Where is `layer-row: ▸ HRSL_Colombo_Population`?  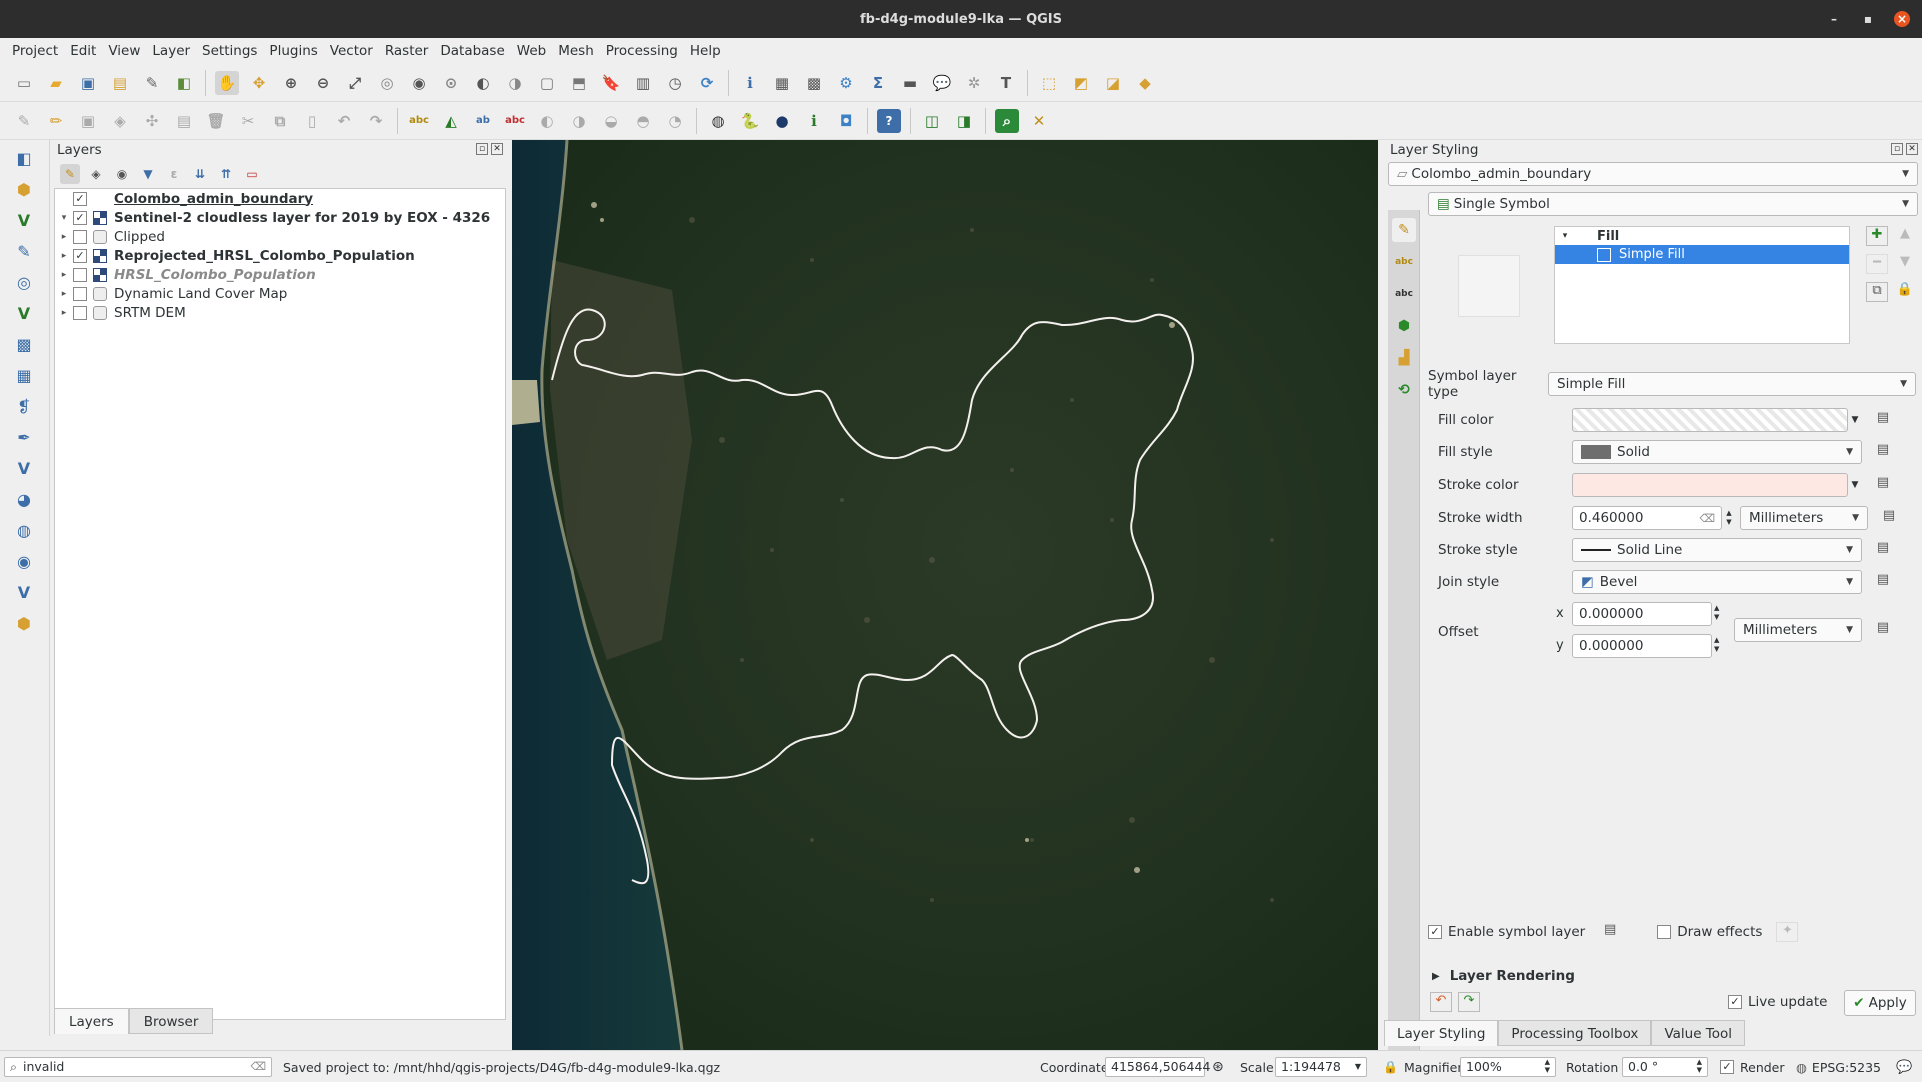
layer-row: ▸ HRSL_Colombo_Population is located at coordinates (280, 274).